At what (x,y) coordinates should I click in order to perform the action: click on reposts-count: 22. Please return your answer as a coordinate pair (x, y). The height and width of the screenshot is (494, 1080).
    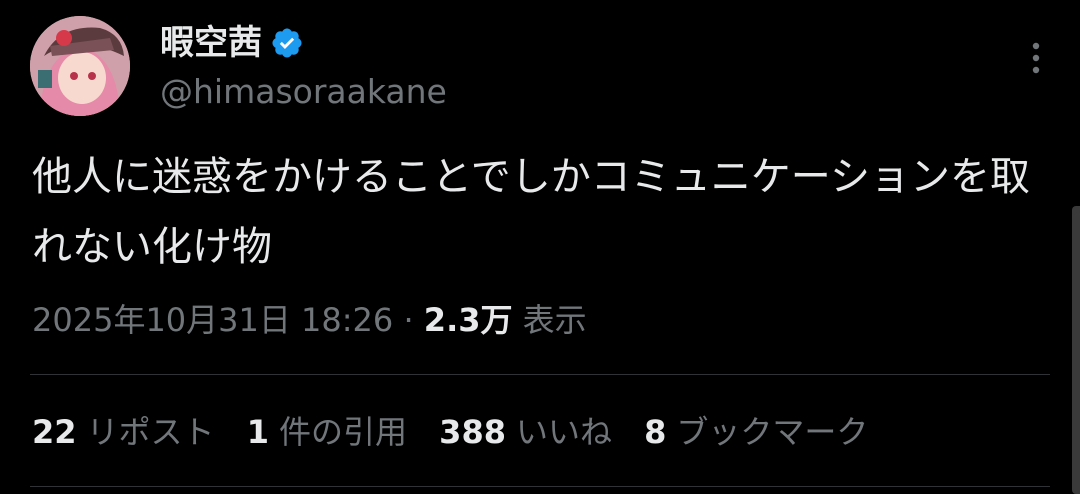
    Looking at the image, I should click on (54, 432).